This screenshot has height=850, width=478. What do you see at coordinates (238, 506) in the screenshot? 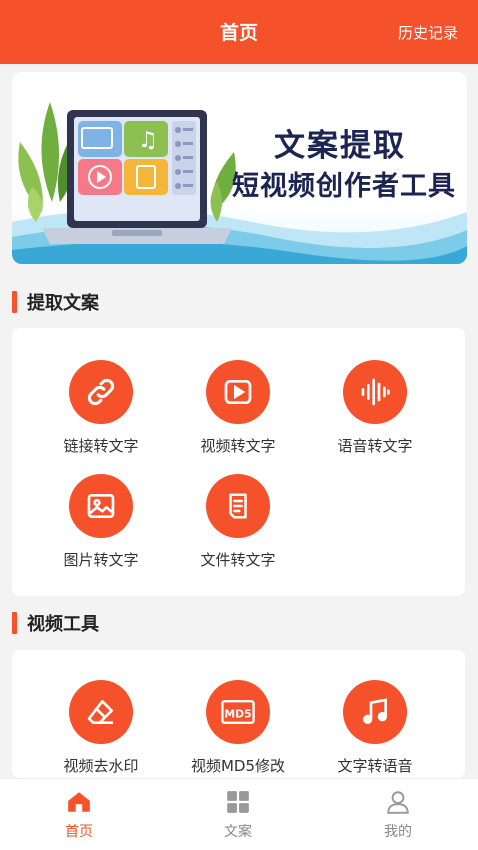
I see `document-icon` at bounding box center [238, 506].